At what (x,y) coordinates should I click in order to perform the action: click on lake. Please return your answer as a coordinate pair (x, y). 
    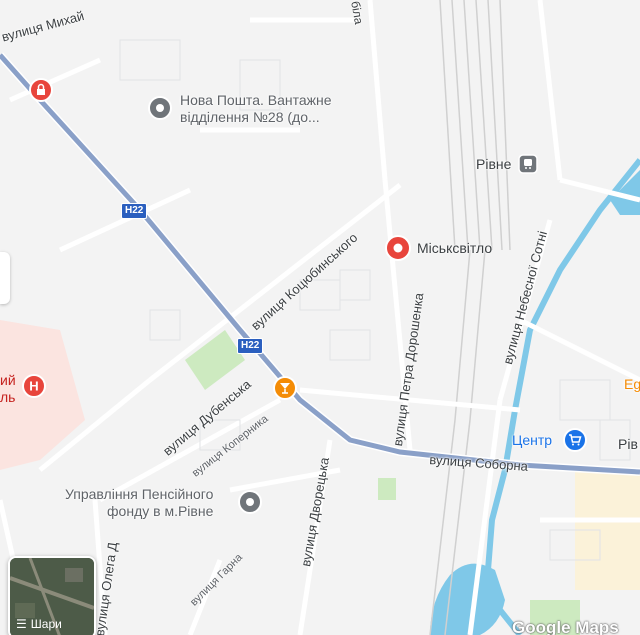
    Looking at the image, I should click on (467, 599).